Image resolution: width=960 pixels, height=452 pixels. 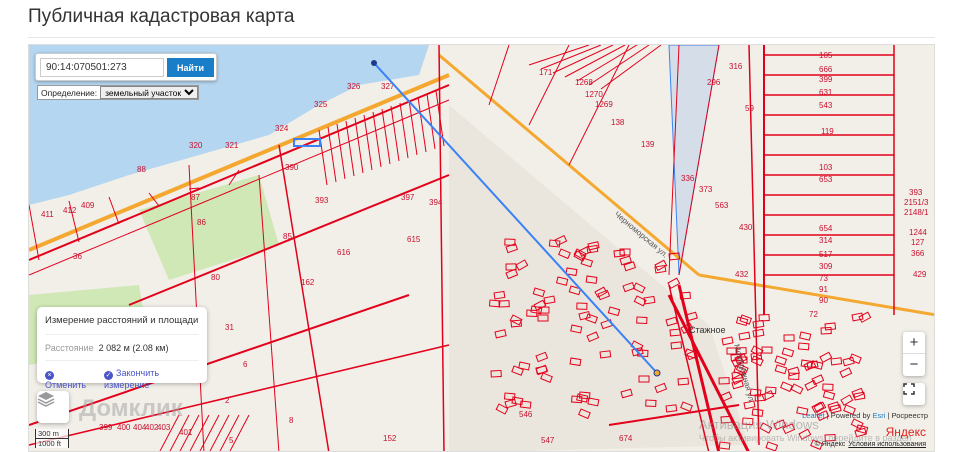 I want to click on parcel-number: 409, so click(x=88, y=205).